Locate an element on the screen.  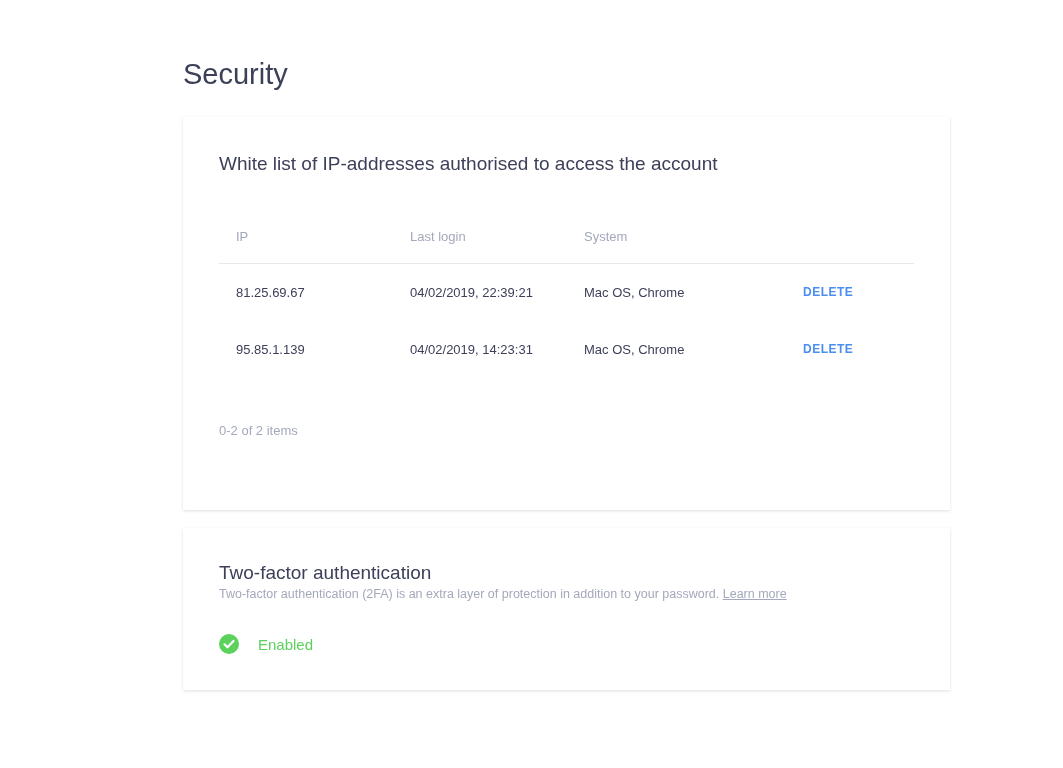
last-login-cell-text: 04/02/2019, 14:23:31 is located at coordinates (472, 349).